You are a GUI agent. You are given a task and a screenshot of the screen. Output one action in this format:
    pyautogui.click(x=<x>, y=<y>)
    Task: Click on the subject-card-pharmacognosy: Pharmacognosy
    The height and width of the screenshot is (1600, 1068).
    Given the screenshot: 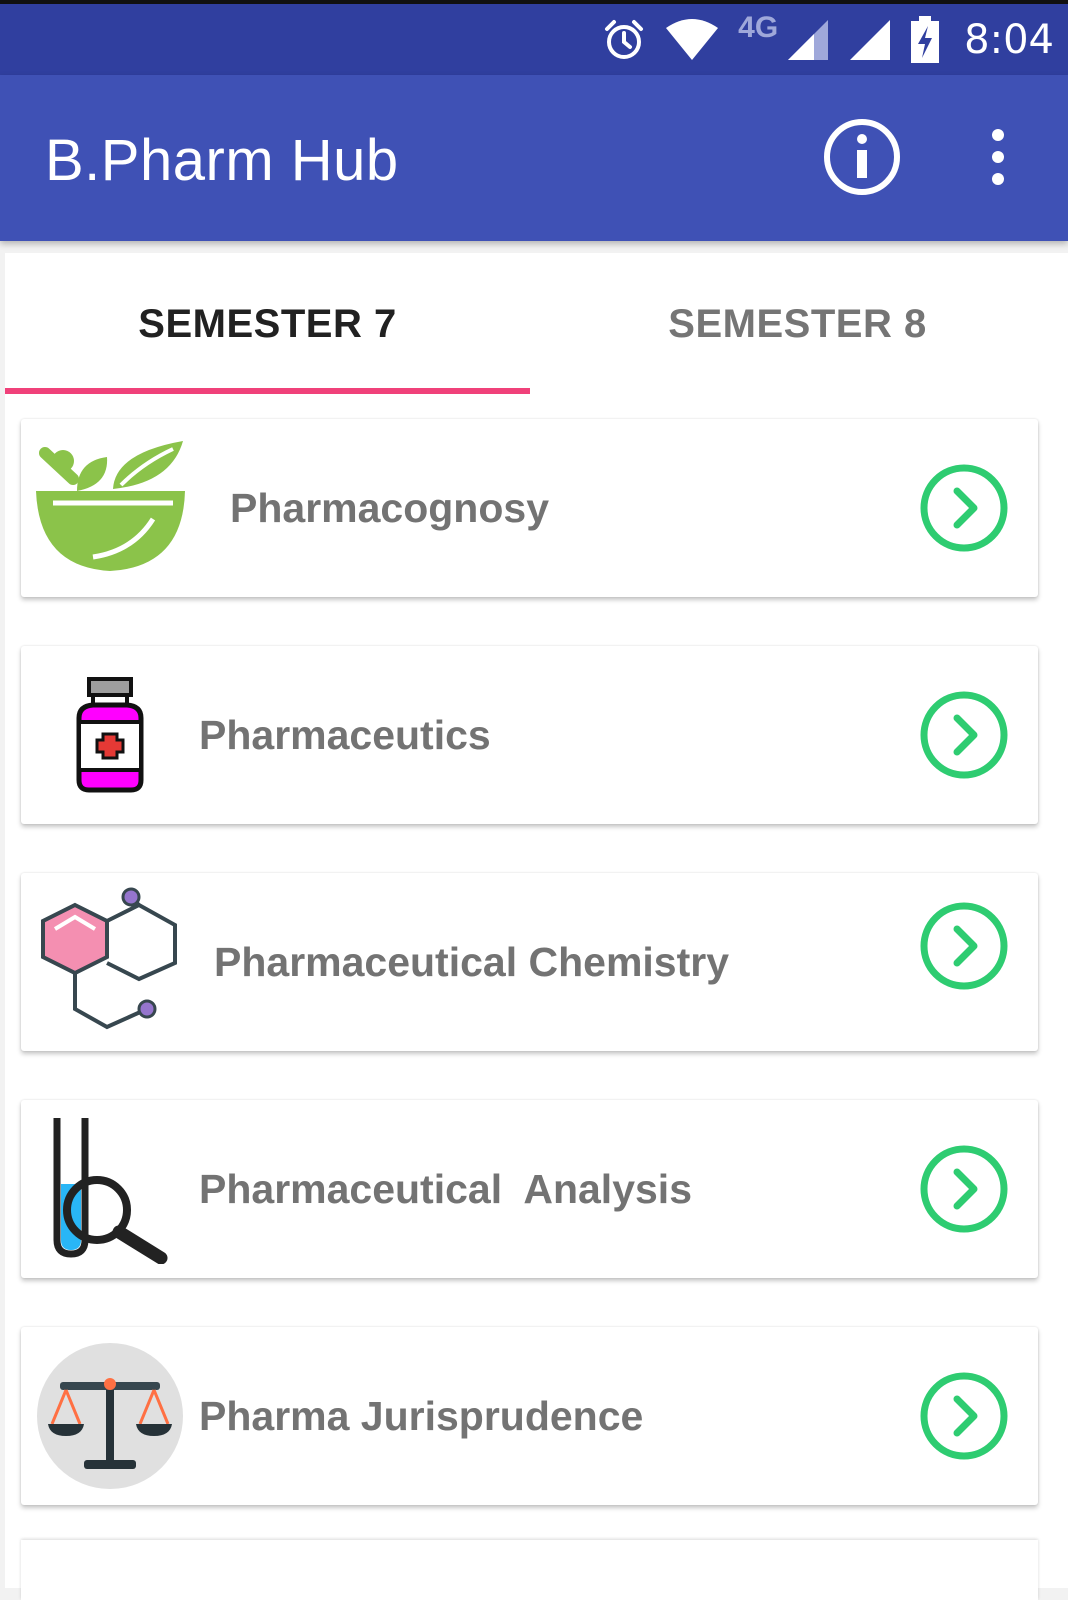 What is the action you would take?
    pyautogui.click(x=529, y=508)
    